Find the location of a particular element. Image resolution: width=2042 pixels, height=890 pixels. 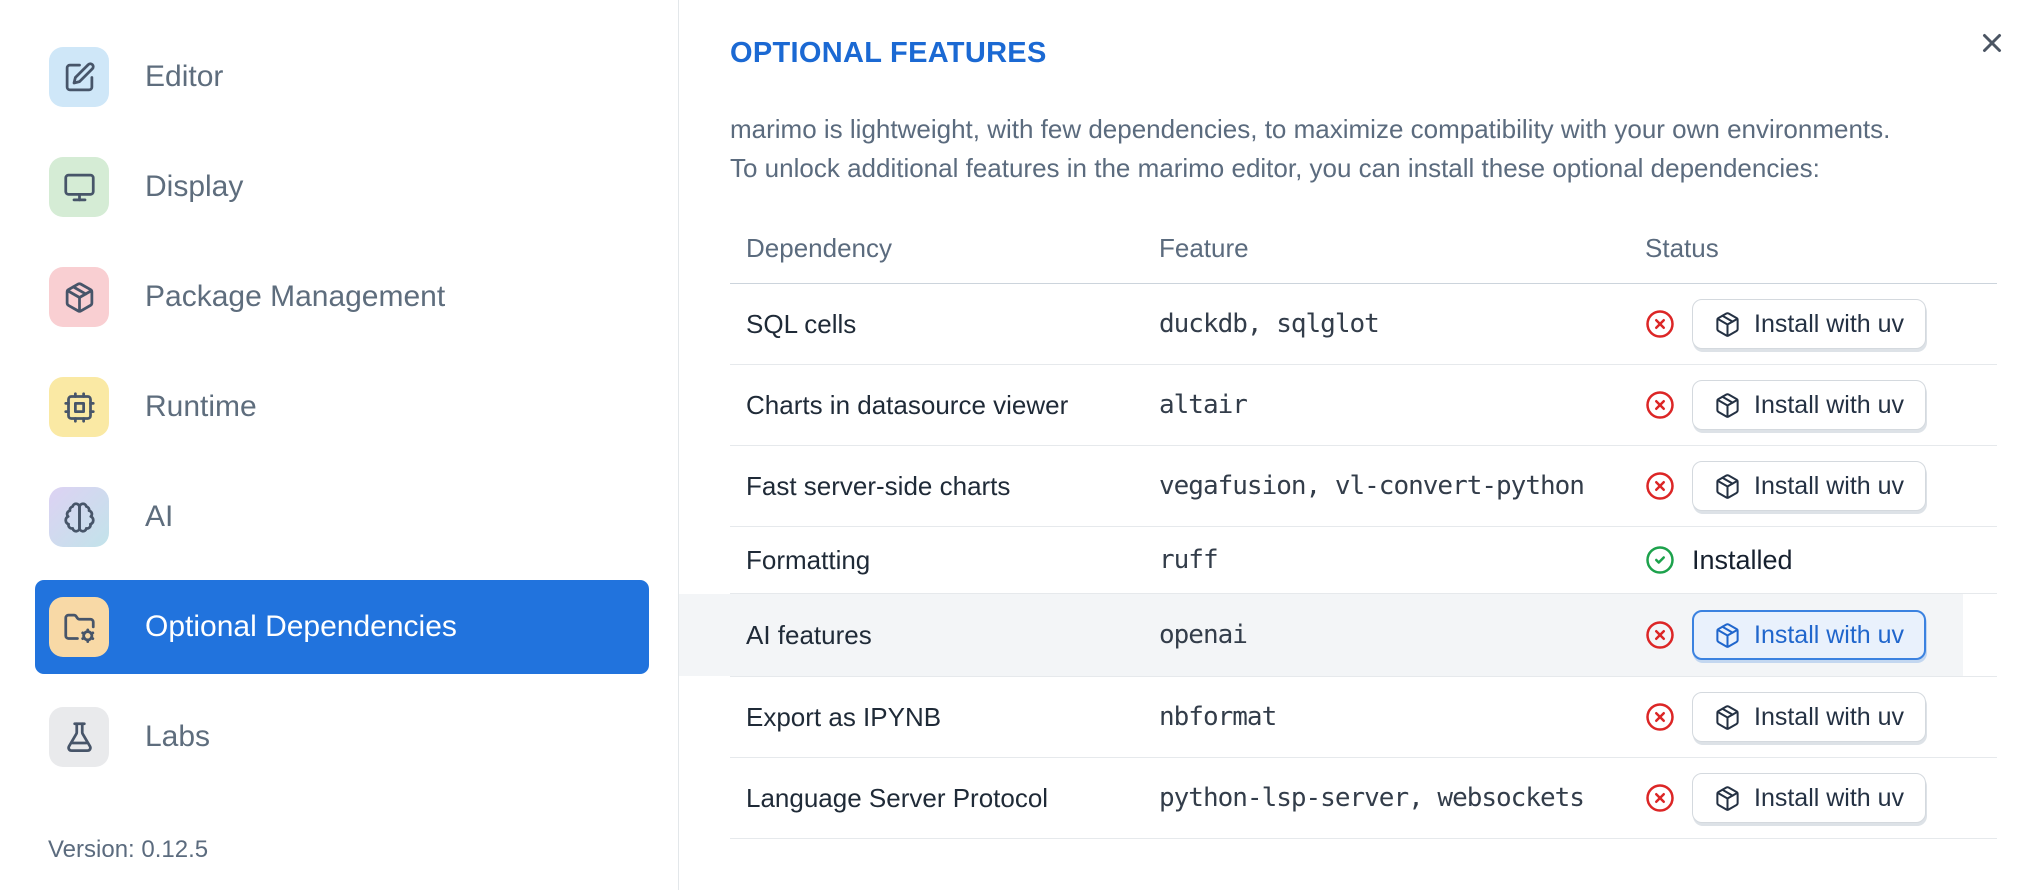

dependency-cell: SQL cells is located at coordinates (801, 323).